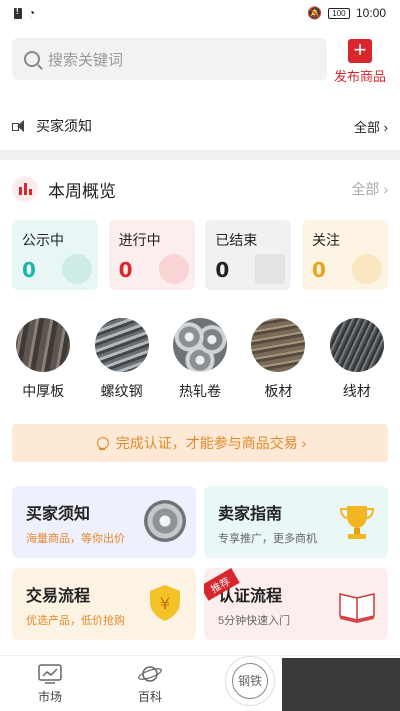 This screenshot has width=400, height=711. Describe the element at coordinates (325, 240) in the screenshot. I see `stat-label: 关注` at that location.